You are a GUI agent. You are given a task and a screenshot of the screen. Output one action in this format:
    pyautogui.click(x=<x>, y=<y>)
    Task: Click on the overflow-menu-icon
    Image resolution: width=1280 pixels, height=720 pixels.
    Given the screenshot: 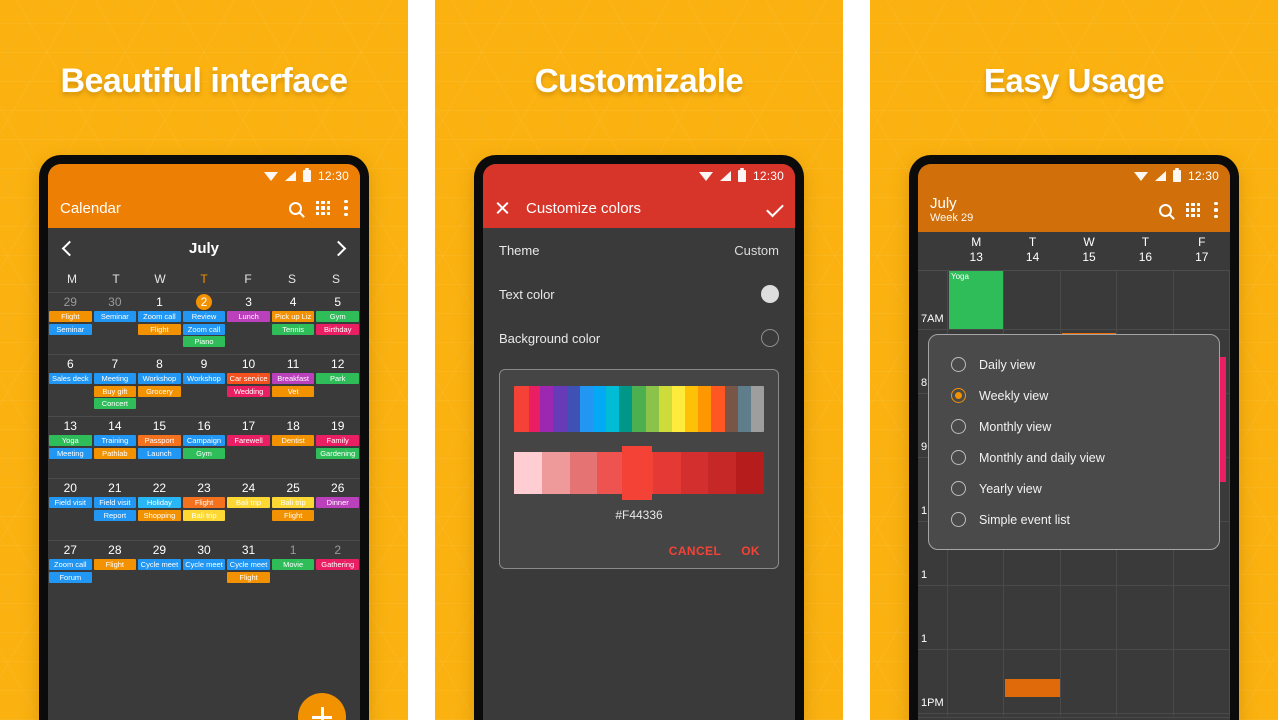 What is the action you would take?
    pyautogui.click(x=346, y=208)
    